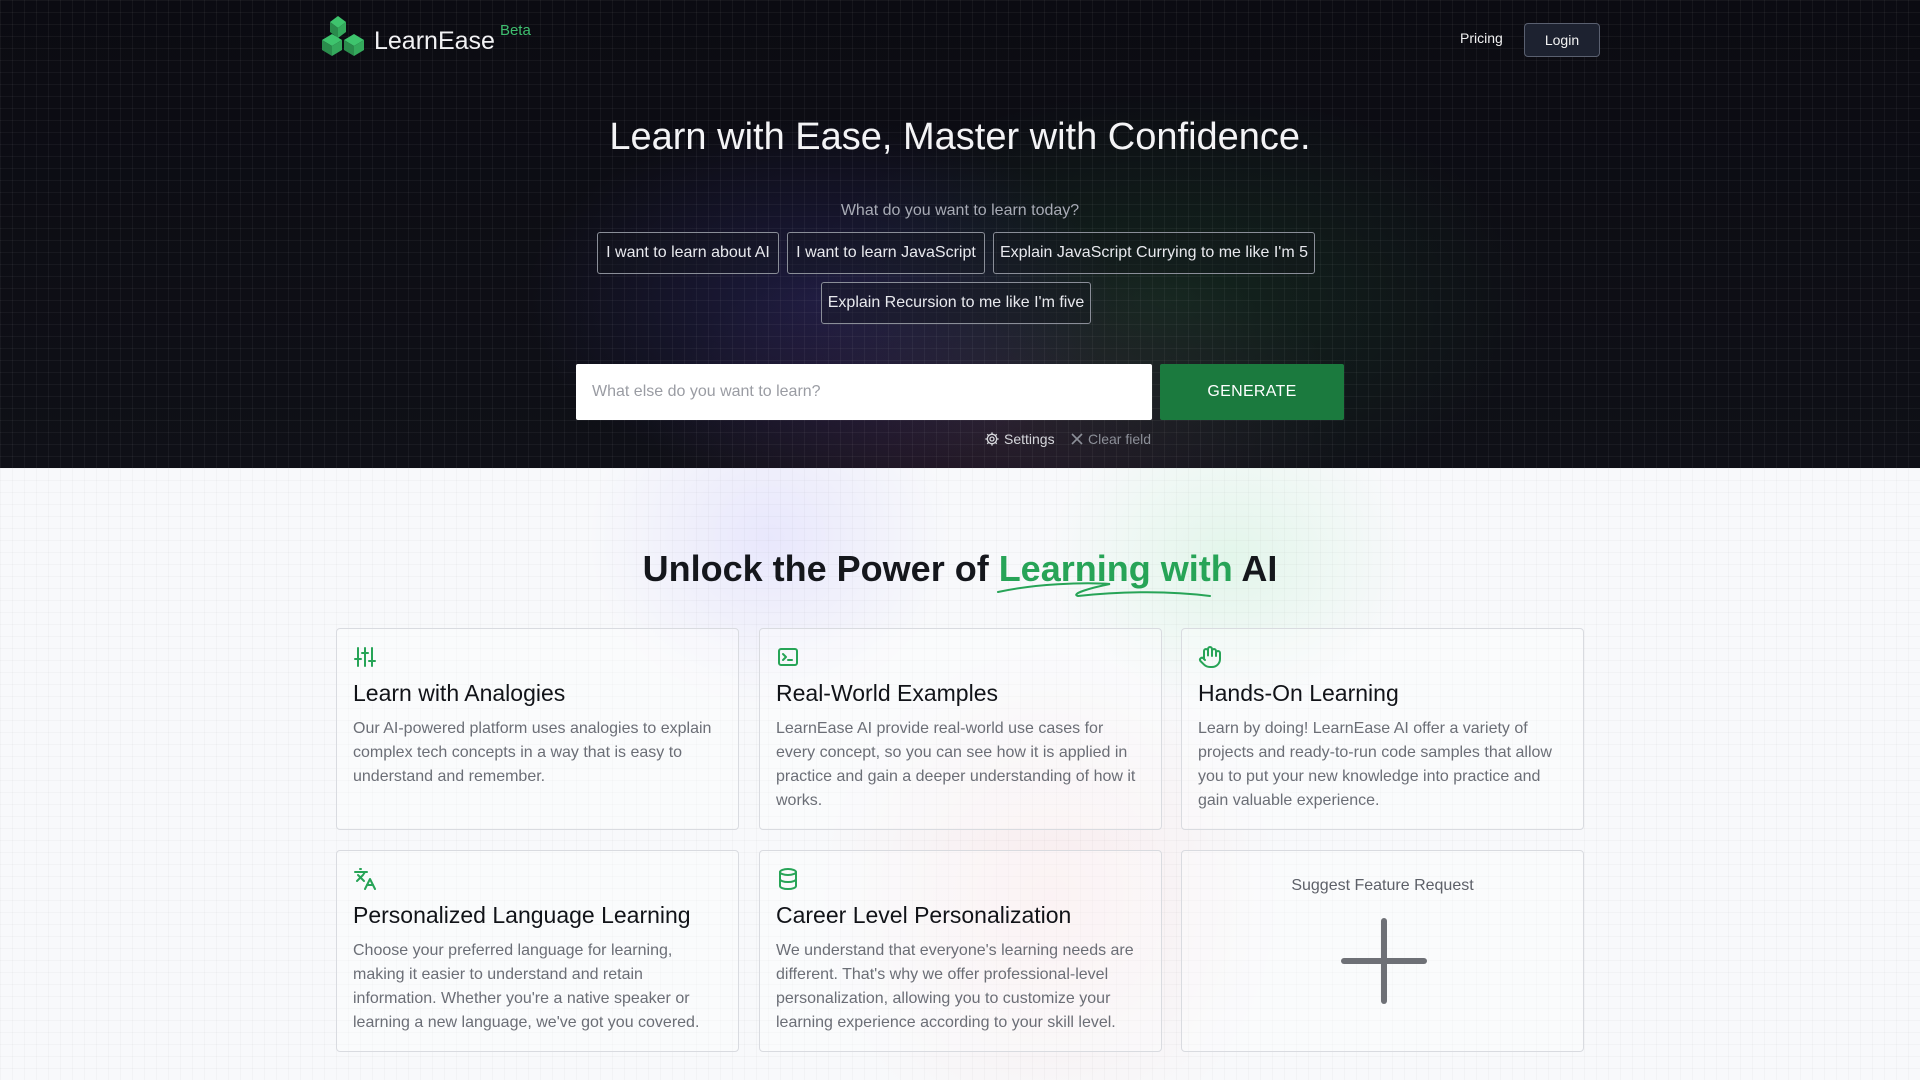 The height and width of the screenshot is (1080, 1920). What do you see at coordinates (1384, 961) in the screenshot?
I see `plus-icon` at bounding box center [1384, 961].